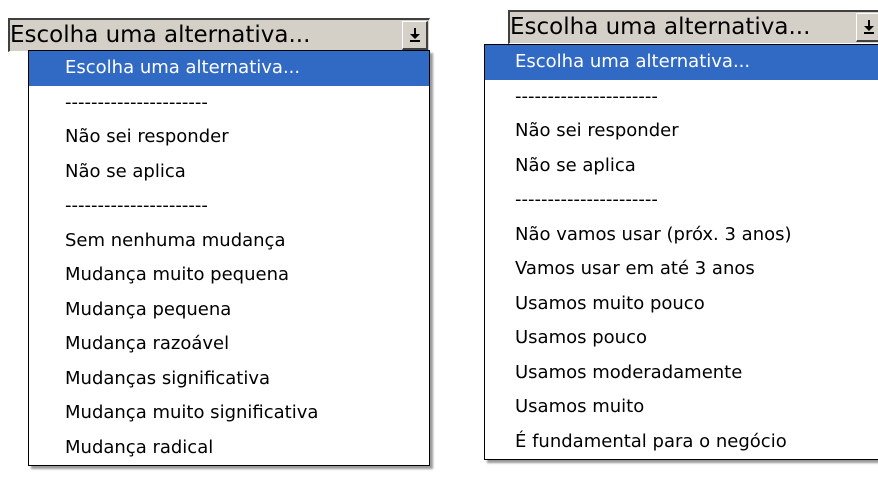 The width and height of the screenshot is (878, 482). Describe the element at coordinates (681, 131) in the screenshot. I see `right-option-dont-know: Não sei responder` at that location.